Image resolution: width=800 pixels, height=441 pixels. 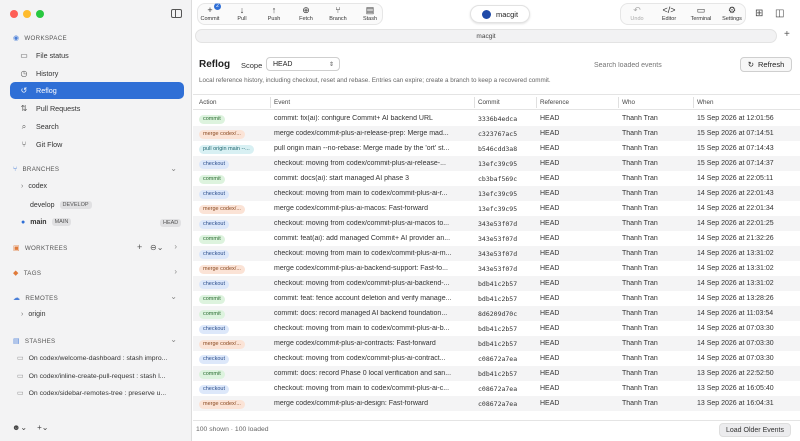 I want to click on search-input, so click(x=662, y=65).